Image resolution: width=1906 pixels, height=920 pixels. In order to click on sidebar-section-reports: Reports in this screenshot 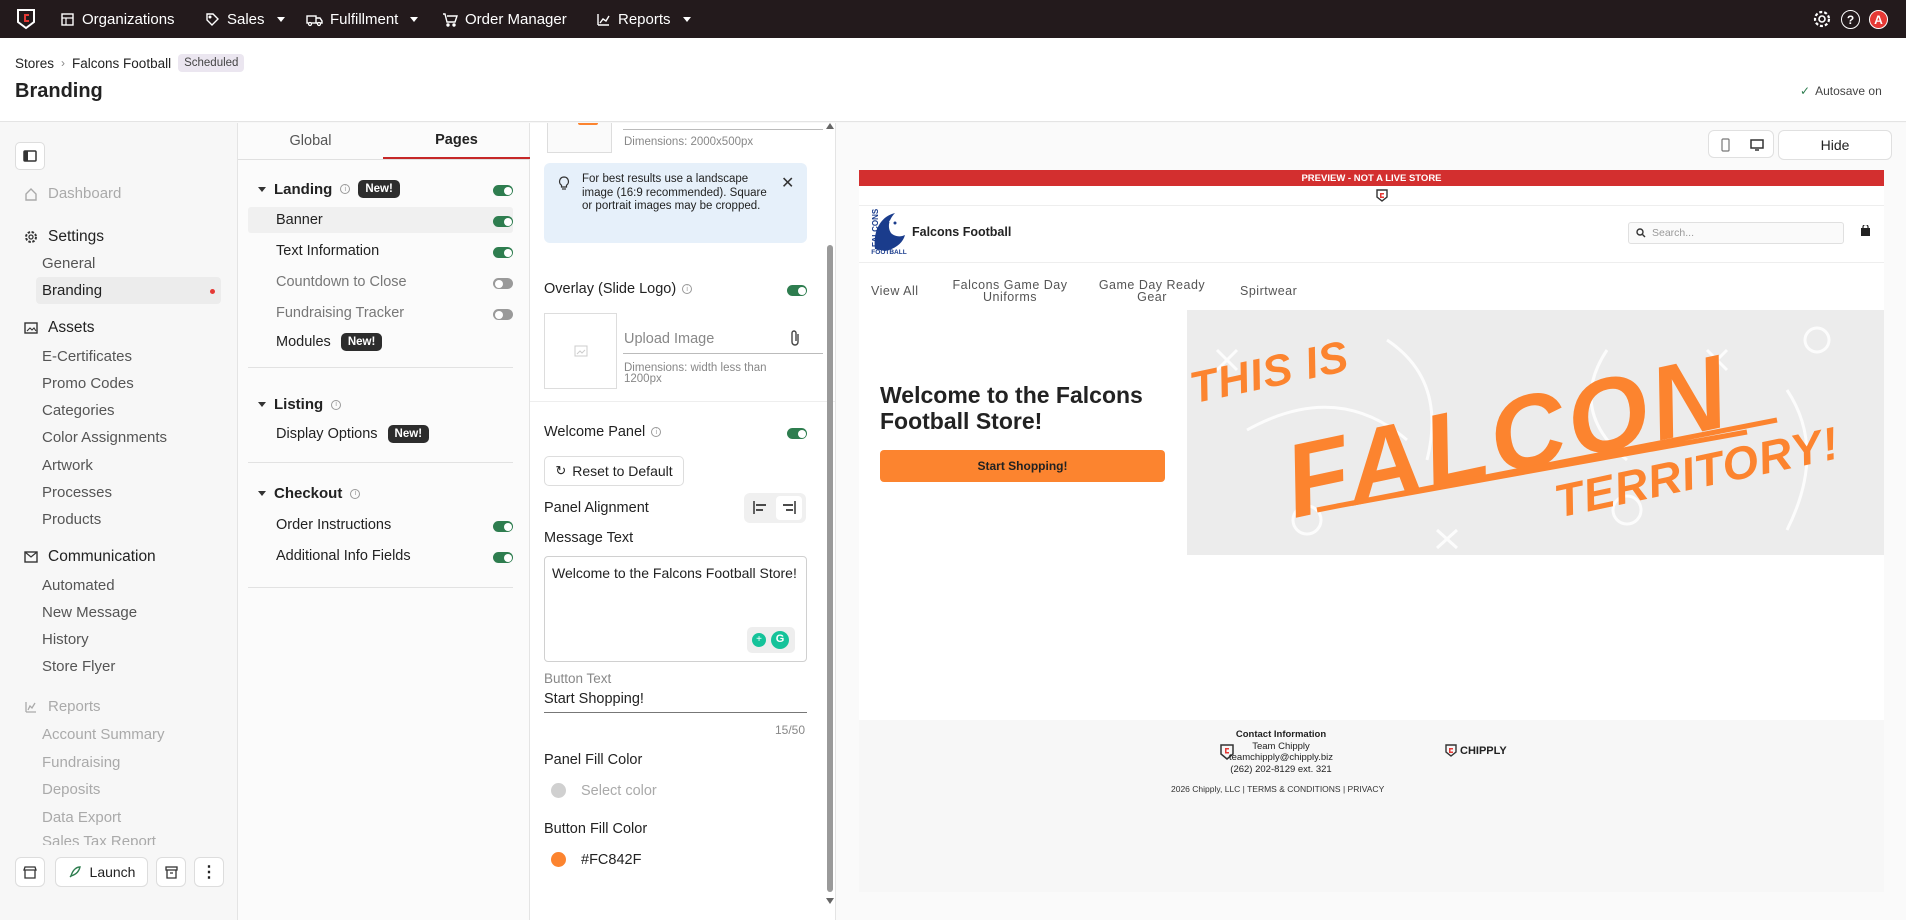, I will do `click(62, 706)`.